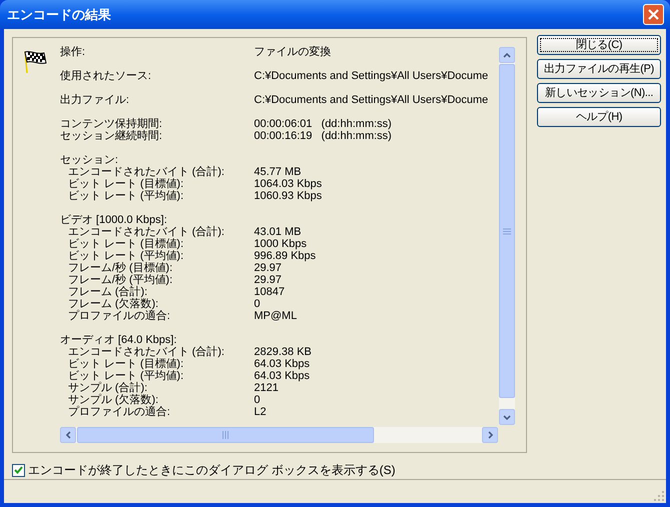  I want to click on field-value: L2, so click(260, 412).